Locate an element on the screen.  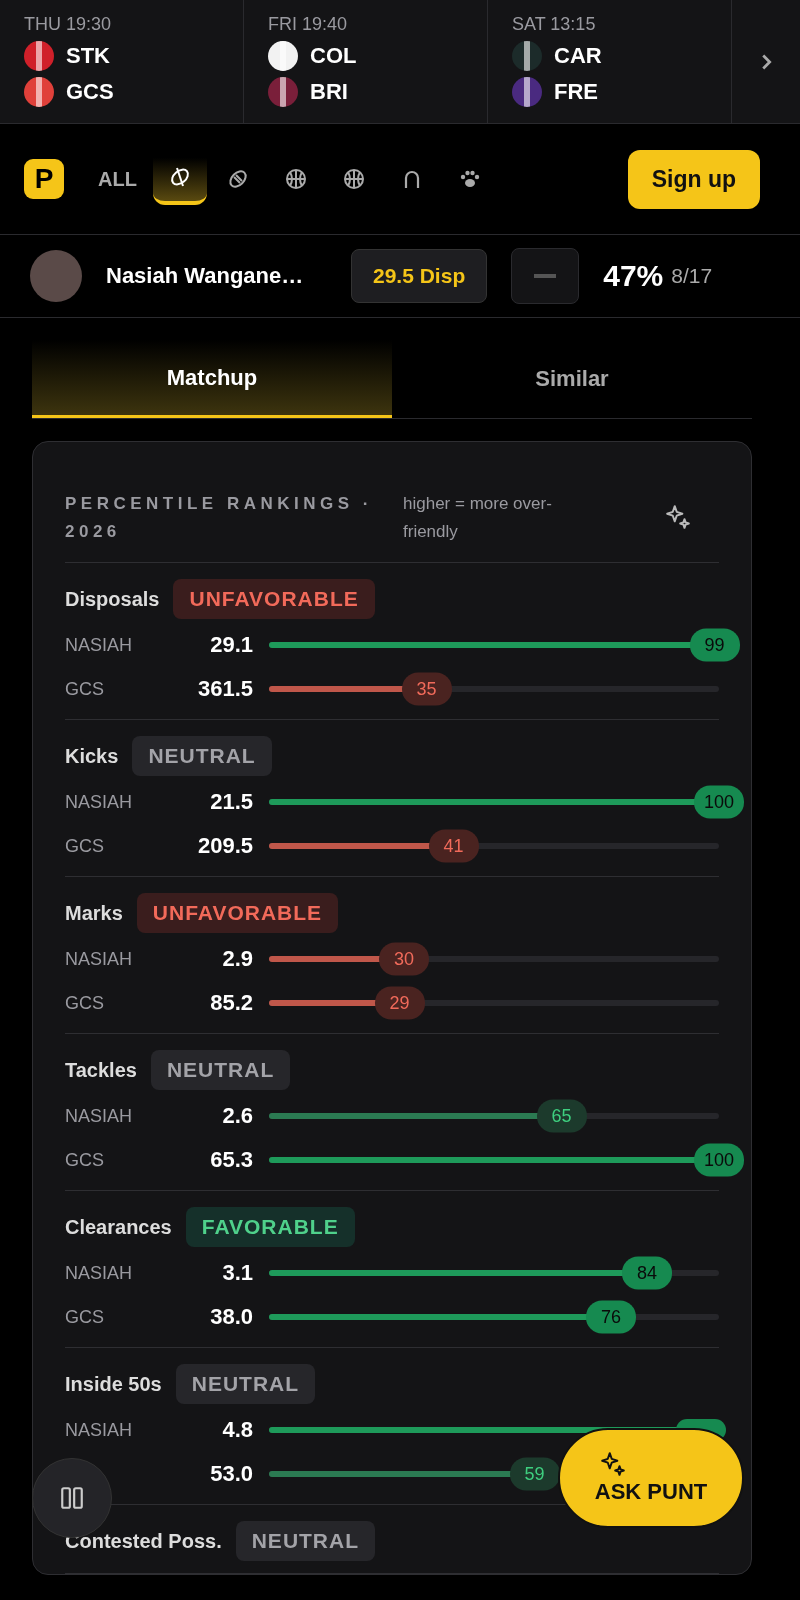
tab: Similar is located at coordinates (572, 379).